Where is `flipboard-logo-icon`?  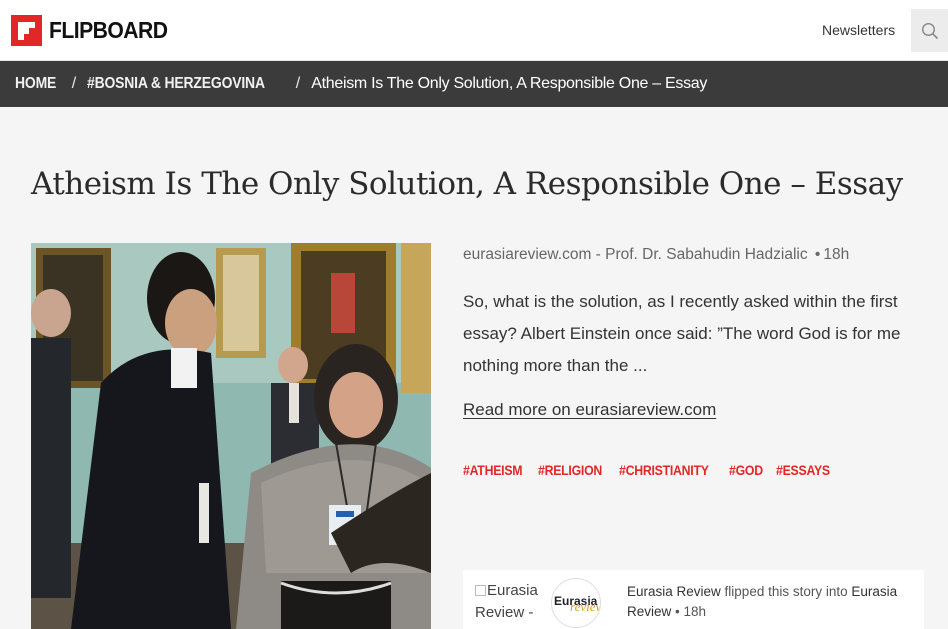
flipboard-logo-icon is located at coordinates (26, 30).